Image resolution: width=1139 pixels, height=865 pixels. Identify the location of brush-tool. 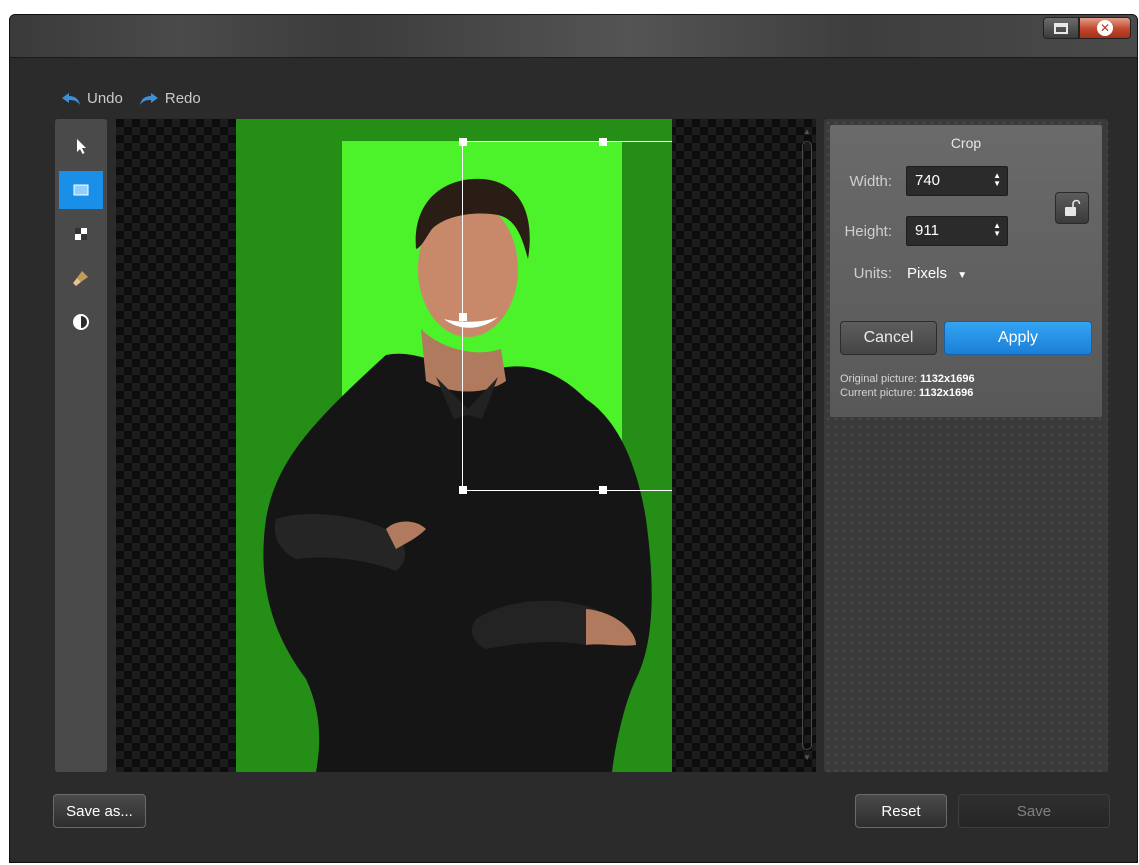
(81, 278).